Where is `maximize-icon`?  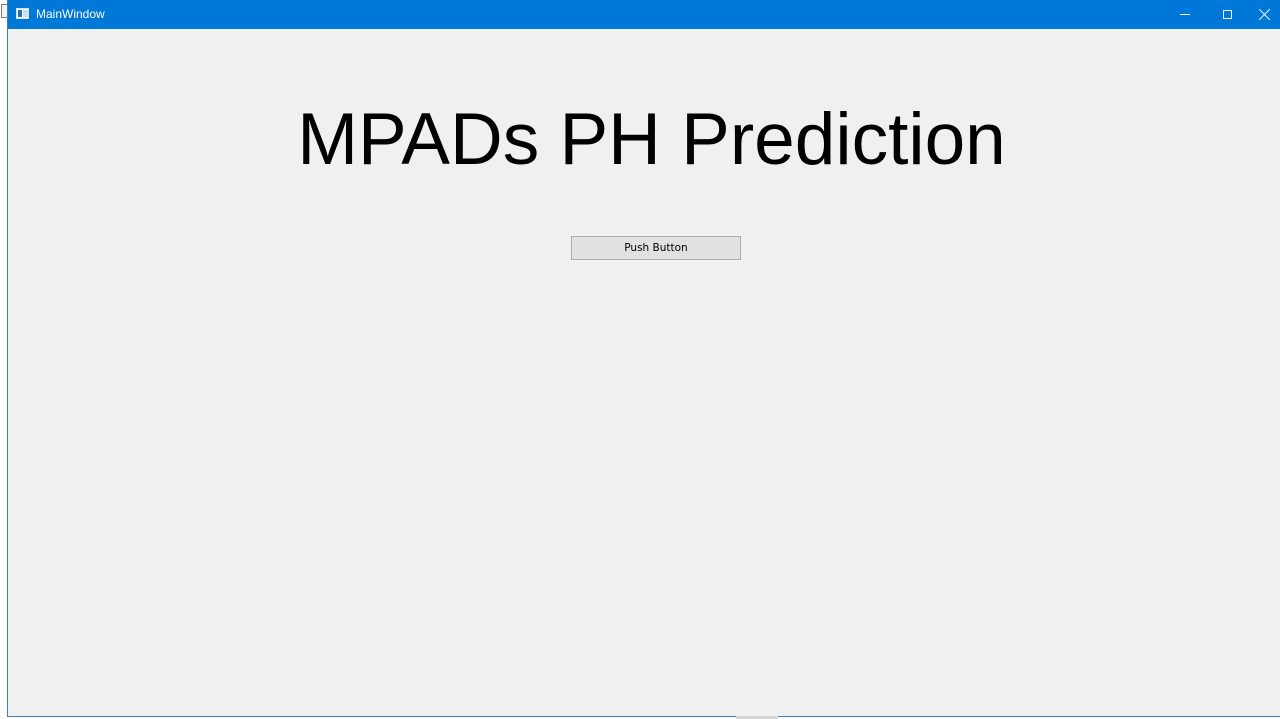
maximize-icon is located at coordinates (1227, 14).